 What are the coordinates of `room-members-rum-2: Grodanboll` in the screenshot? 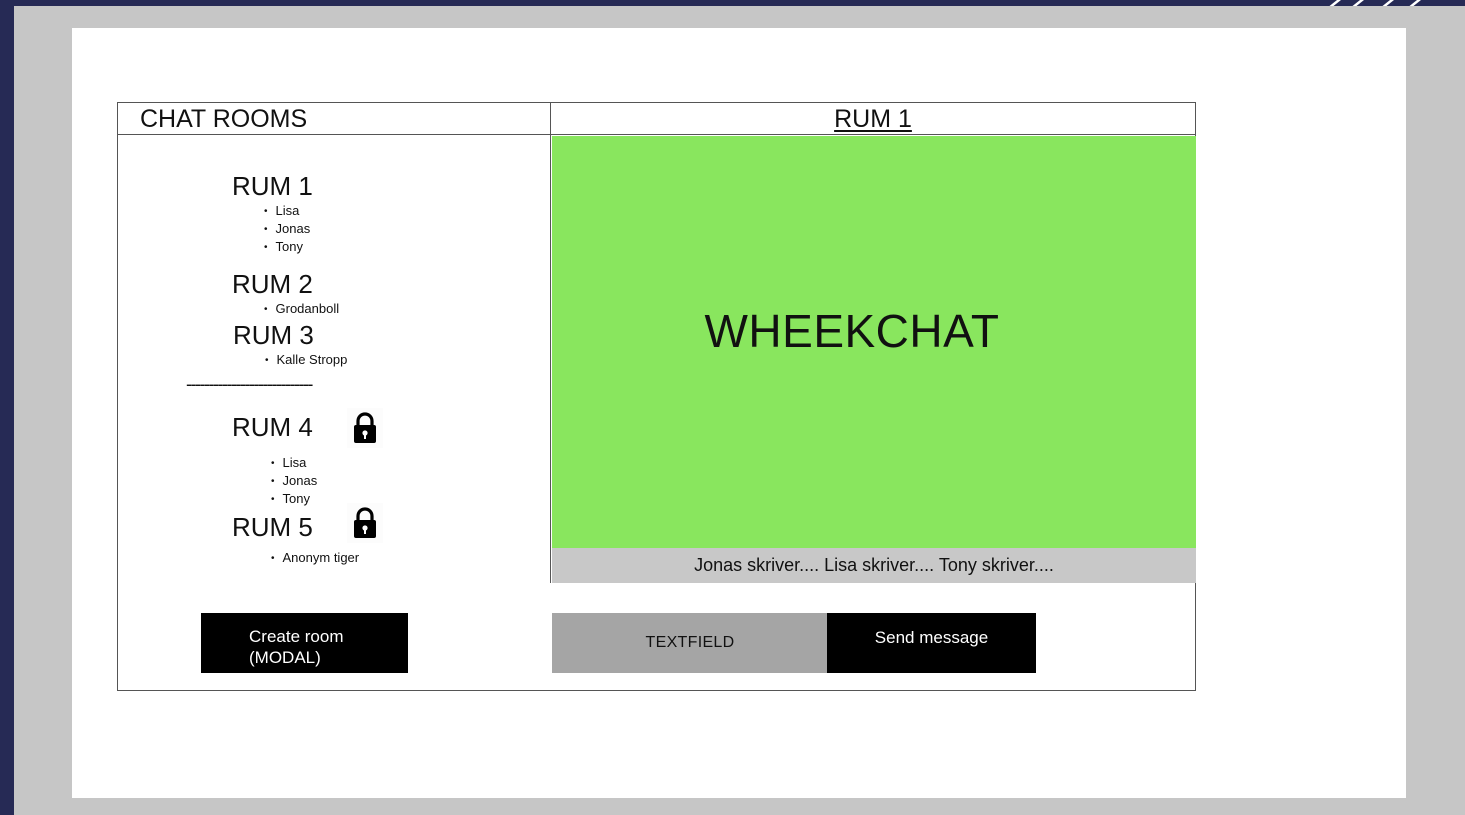 It's located at (302, 310).